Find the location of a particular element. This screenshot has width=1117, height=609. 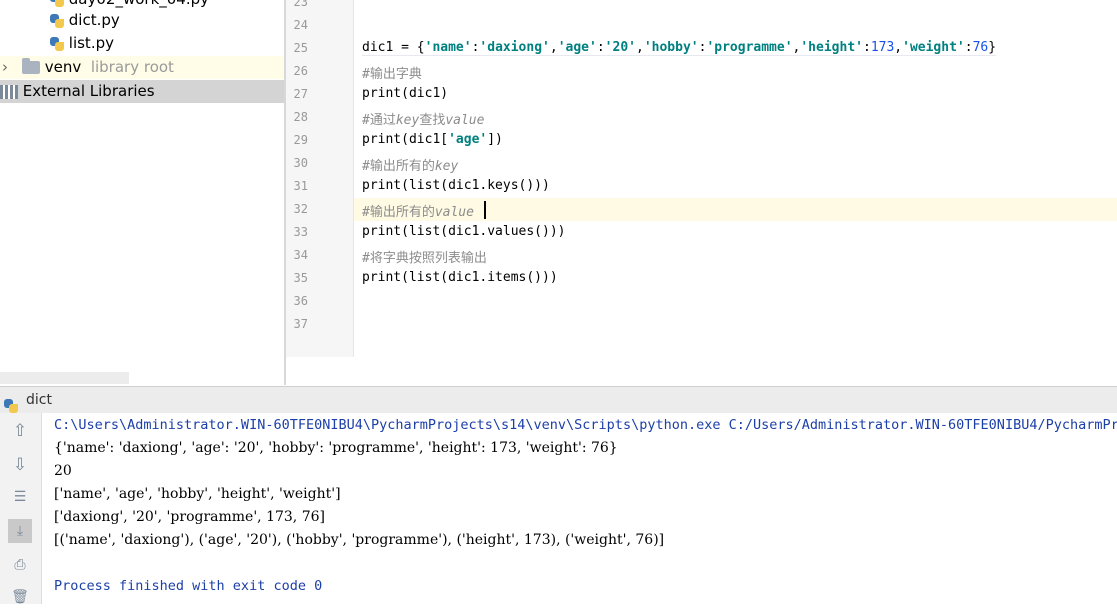

venv-label: venv is located at coordinates (63, 67).